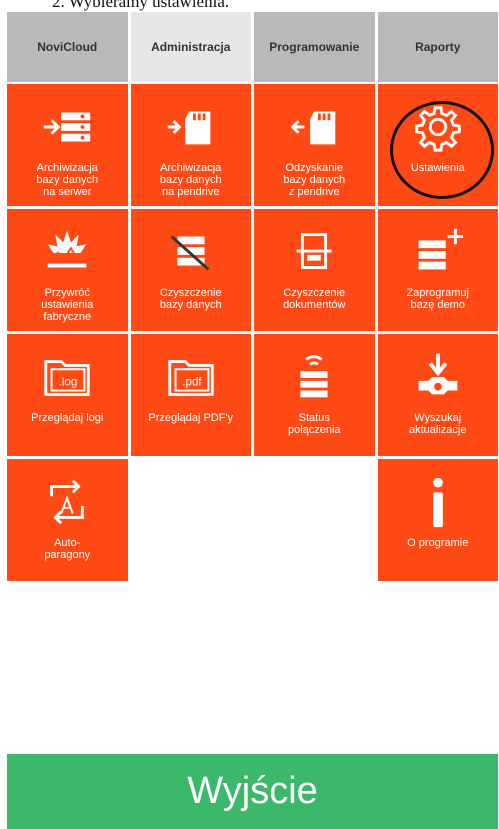  What do you see at coordinates (190, 253) in the screenshot?
I see `clear-database-icon` at bounding box center [190, 253].